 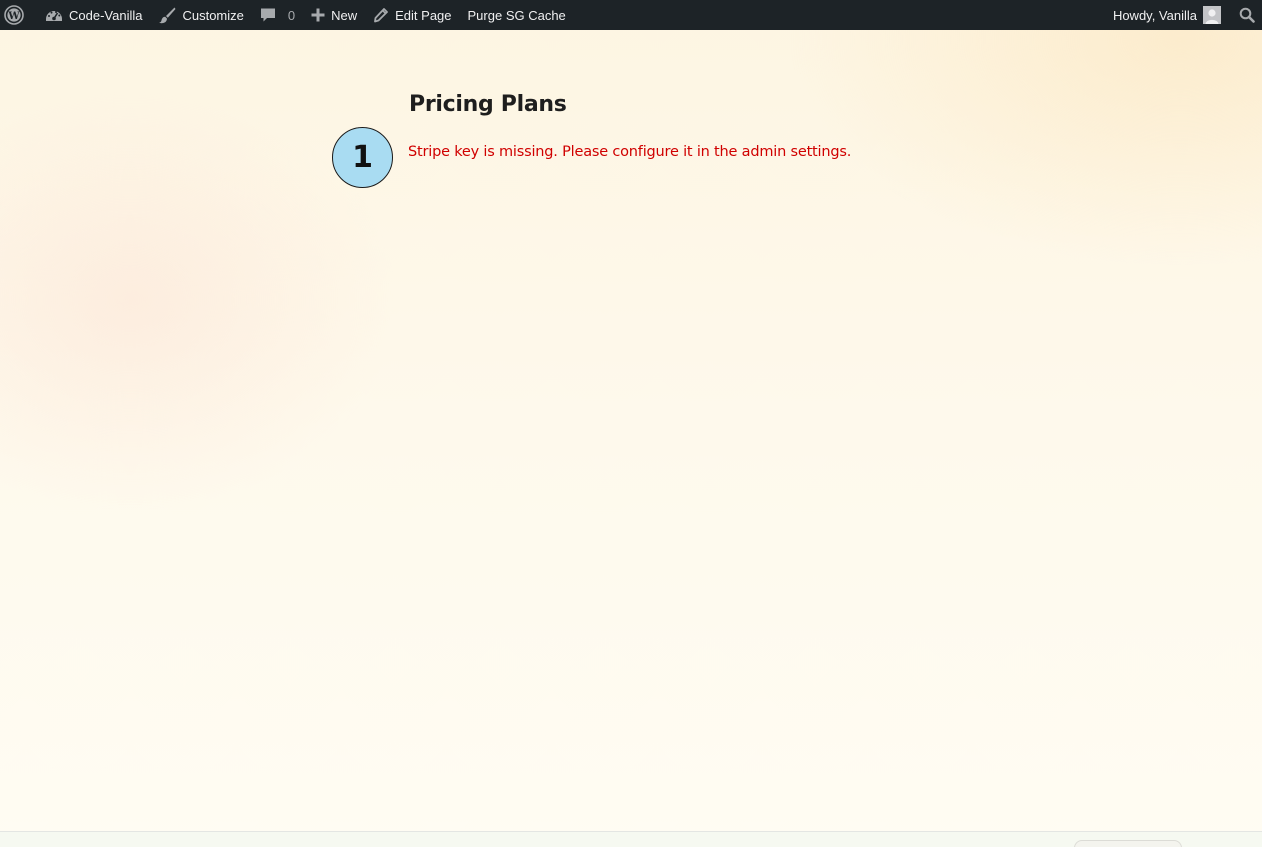 What do you see at coordinates (381, 15) in the screenshot?
I see `pencil-icon` at bounding box center [381, 15].